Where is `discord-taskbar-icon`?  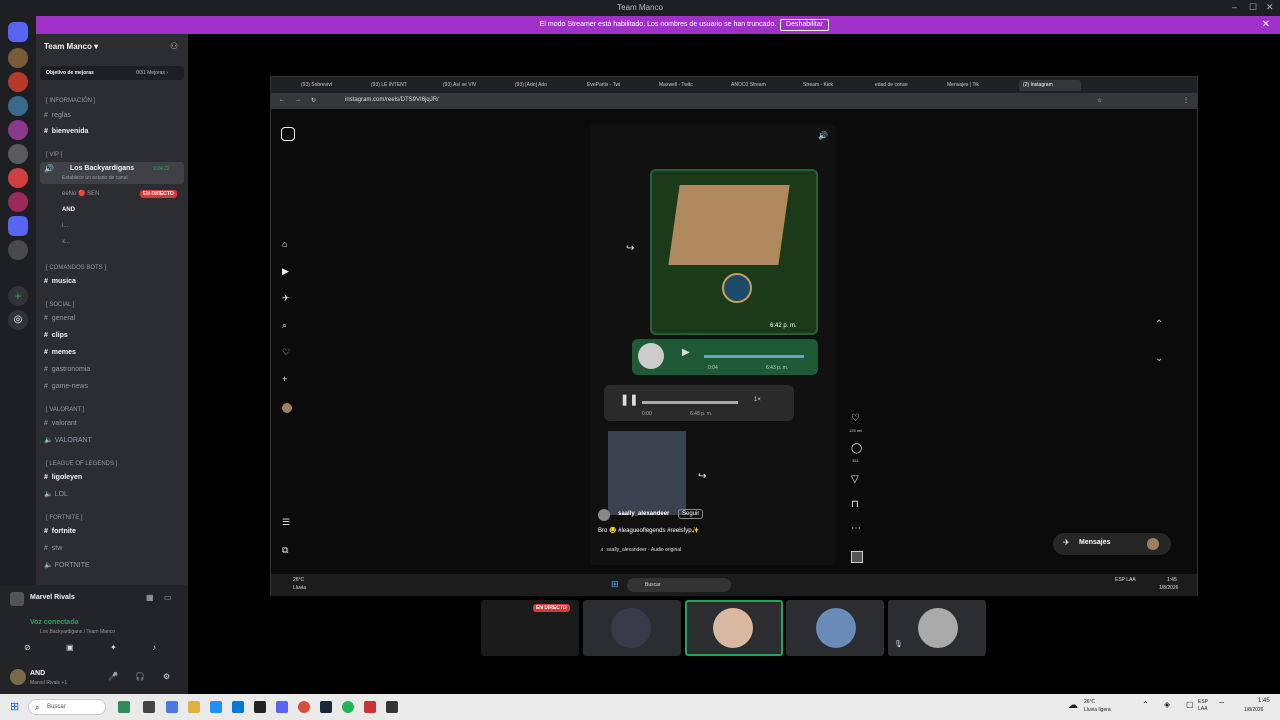
discord-taskbar-icon is located at coordinates (282, 707).